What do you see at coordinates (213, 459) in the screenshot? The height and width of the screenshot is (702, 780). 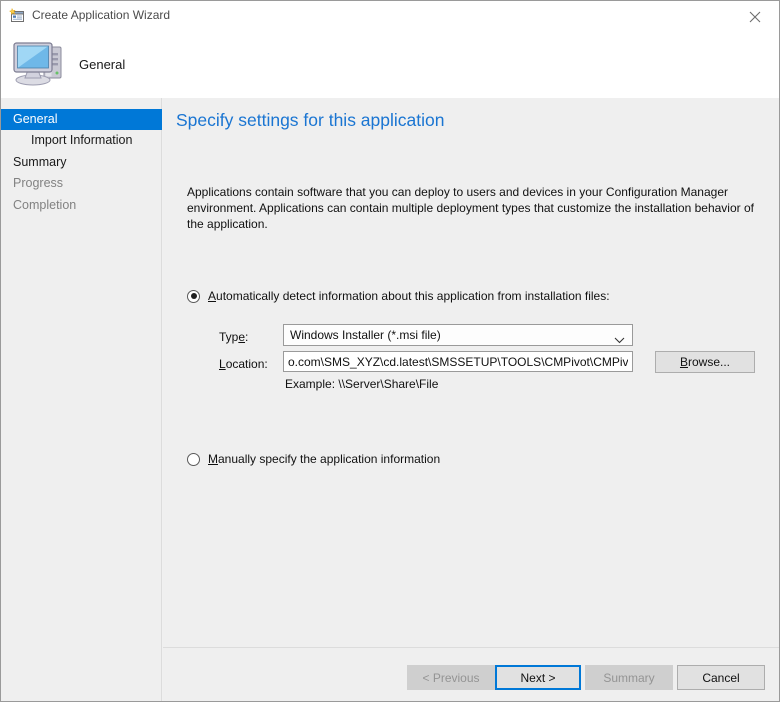 I see `accelerator-letter: M` at bounding box center [213, 459].